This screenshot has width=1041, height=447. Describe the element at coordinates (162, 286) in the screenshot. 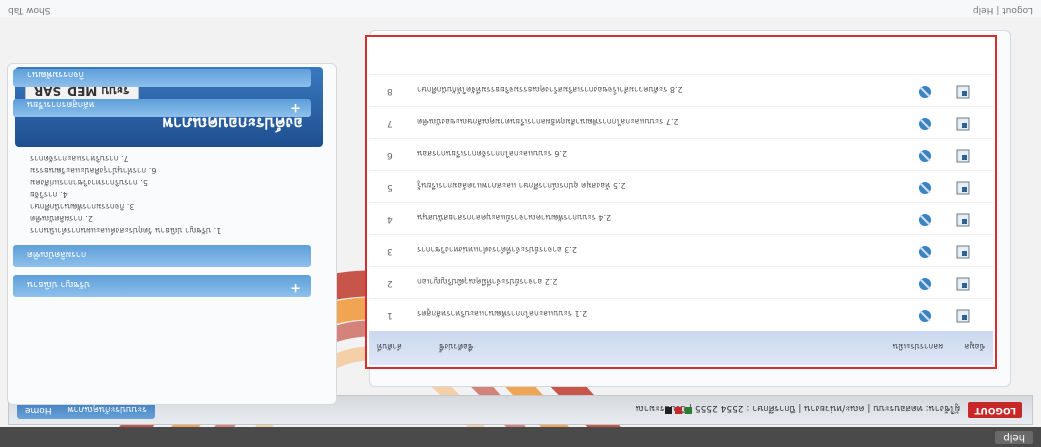

I see `accordion-quality: + ปรัชญา ปณิธาน` at that location.